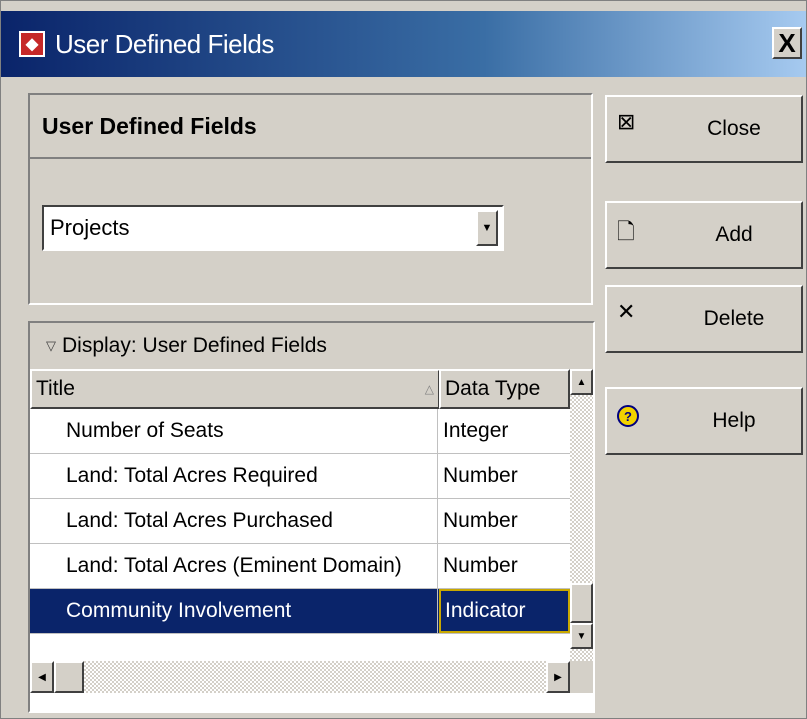 Image resolution: width=807 pixels, height=719 pixels. What do you see at coordinates (734, 234) in the screenshot?
I see `add-button-label: Add` at bounding box center [734, 234].